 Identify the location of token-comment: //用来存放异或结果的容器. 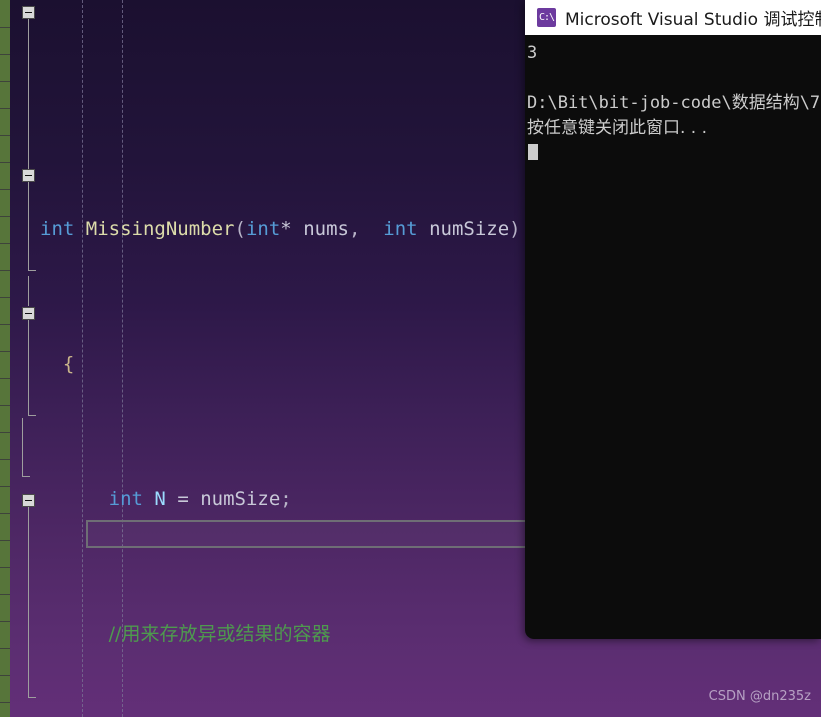
(219, 634).